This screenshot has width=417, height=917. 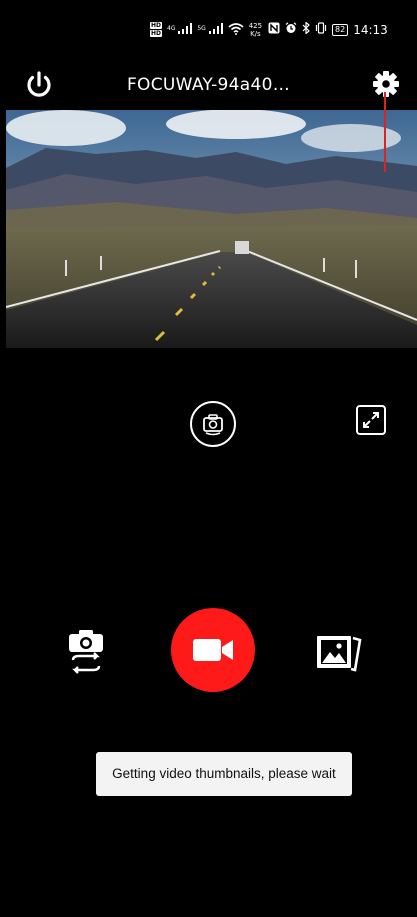 What do you see at coordinates (321, 29) in the screenshot?
I see `vibrate-icon` at bounding box center [321, 29].